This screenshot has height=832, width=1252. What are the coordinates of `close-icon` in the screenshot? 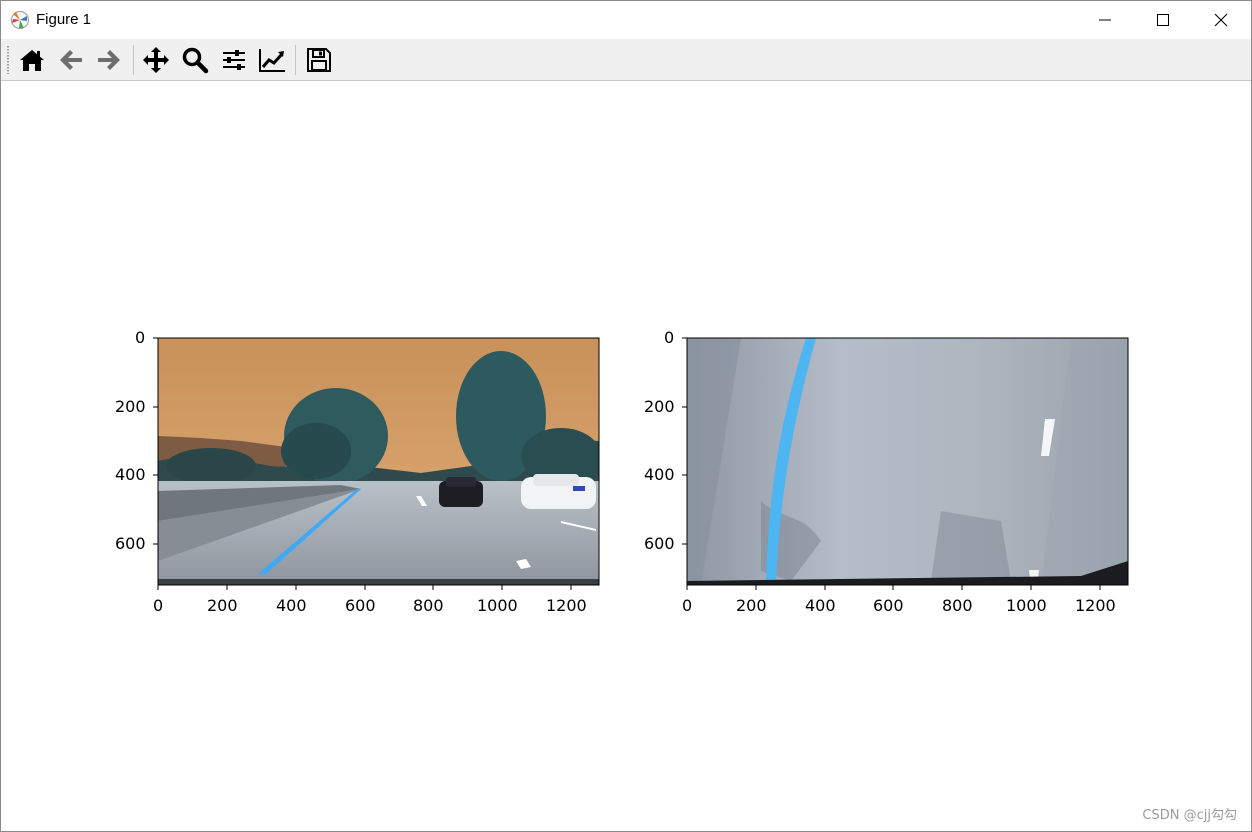 It's located at (1221, 20).